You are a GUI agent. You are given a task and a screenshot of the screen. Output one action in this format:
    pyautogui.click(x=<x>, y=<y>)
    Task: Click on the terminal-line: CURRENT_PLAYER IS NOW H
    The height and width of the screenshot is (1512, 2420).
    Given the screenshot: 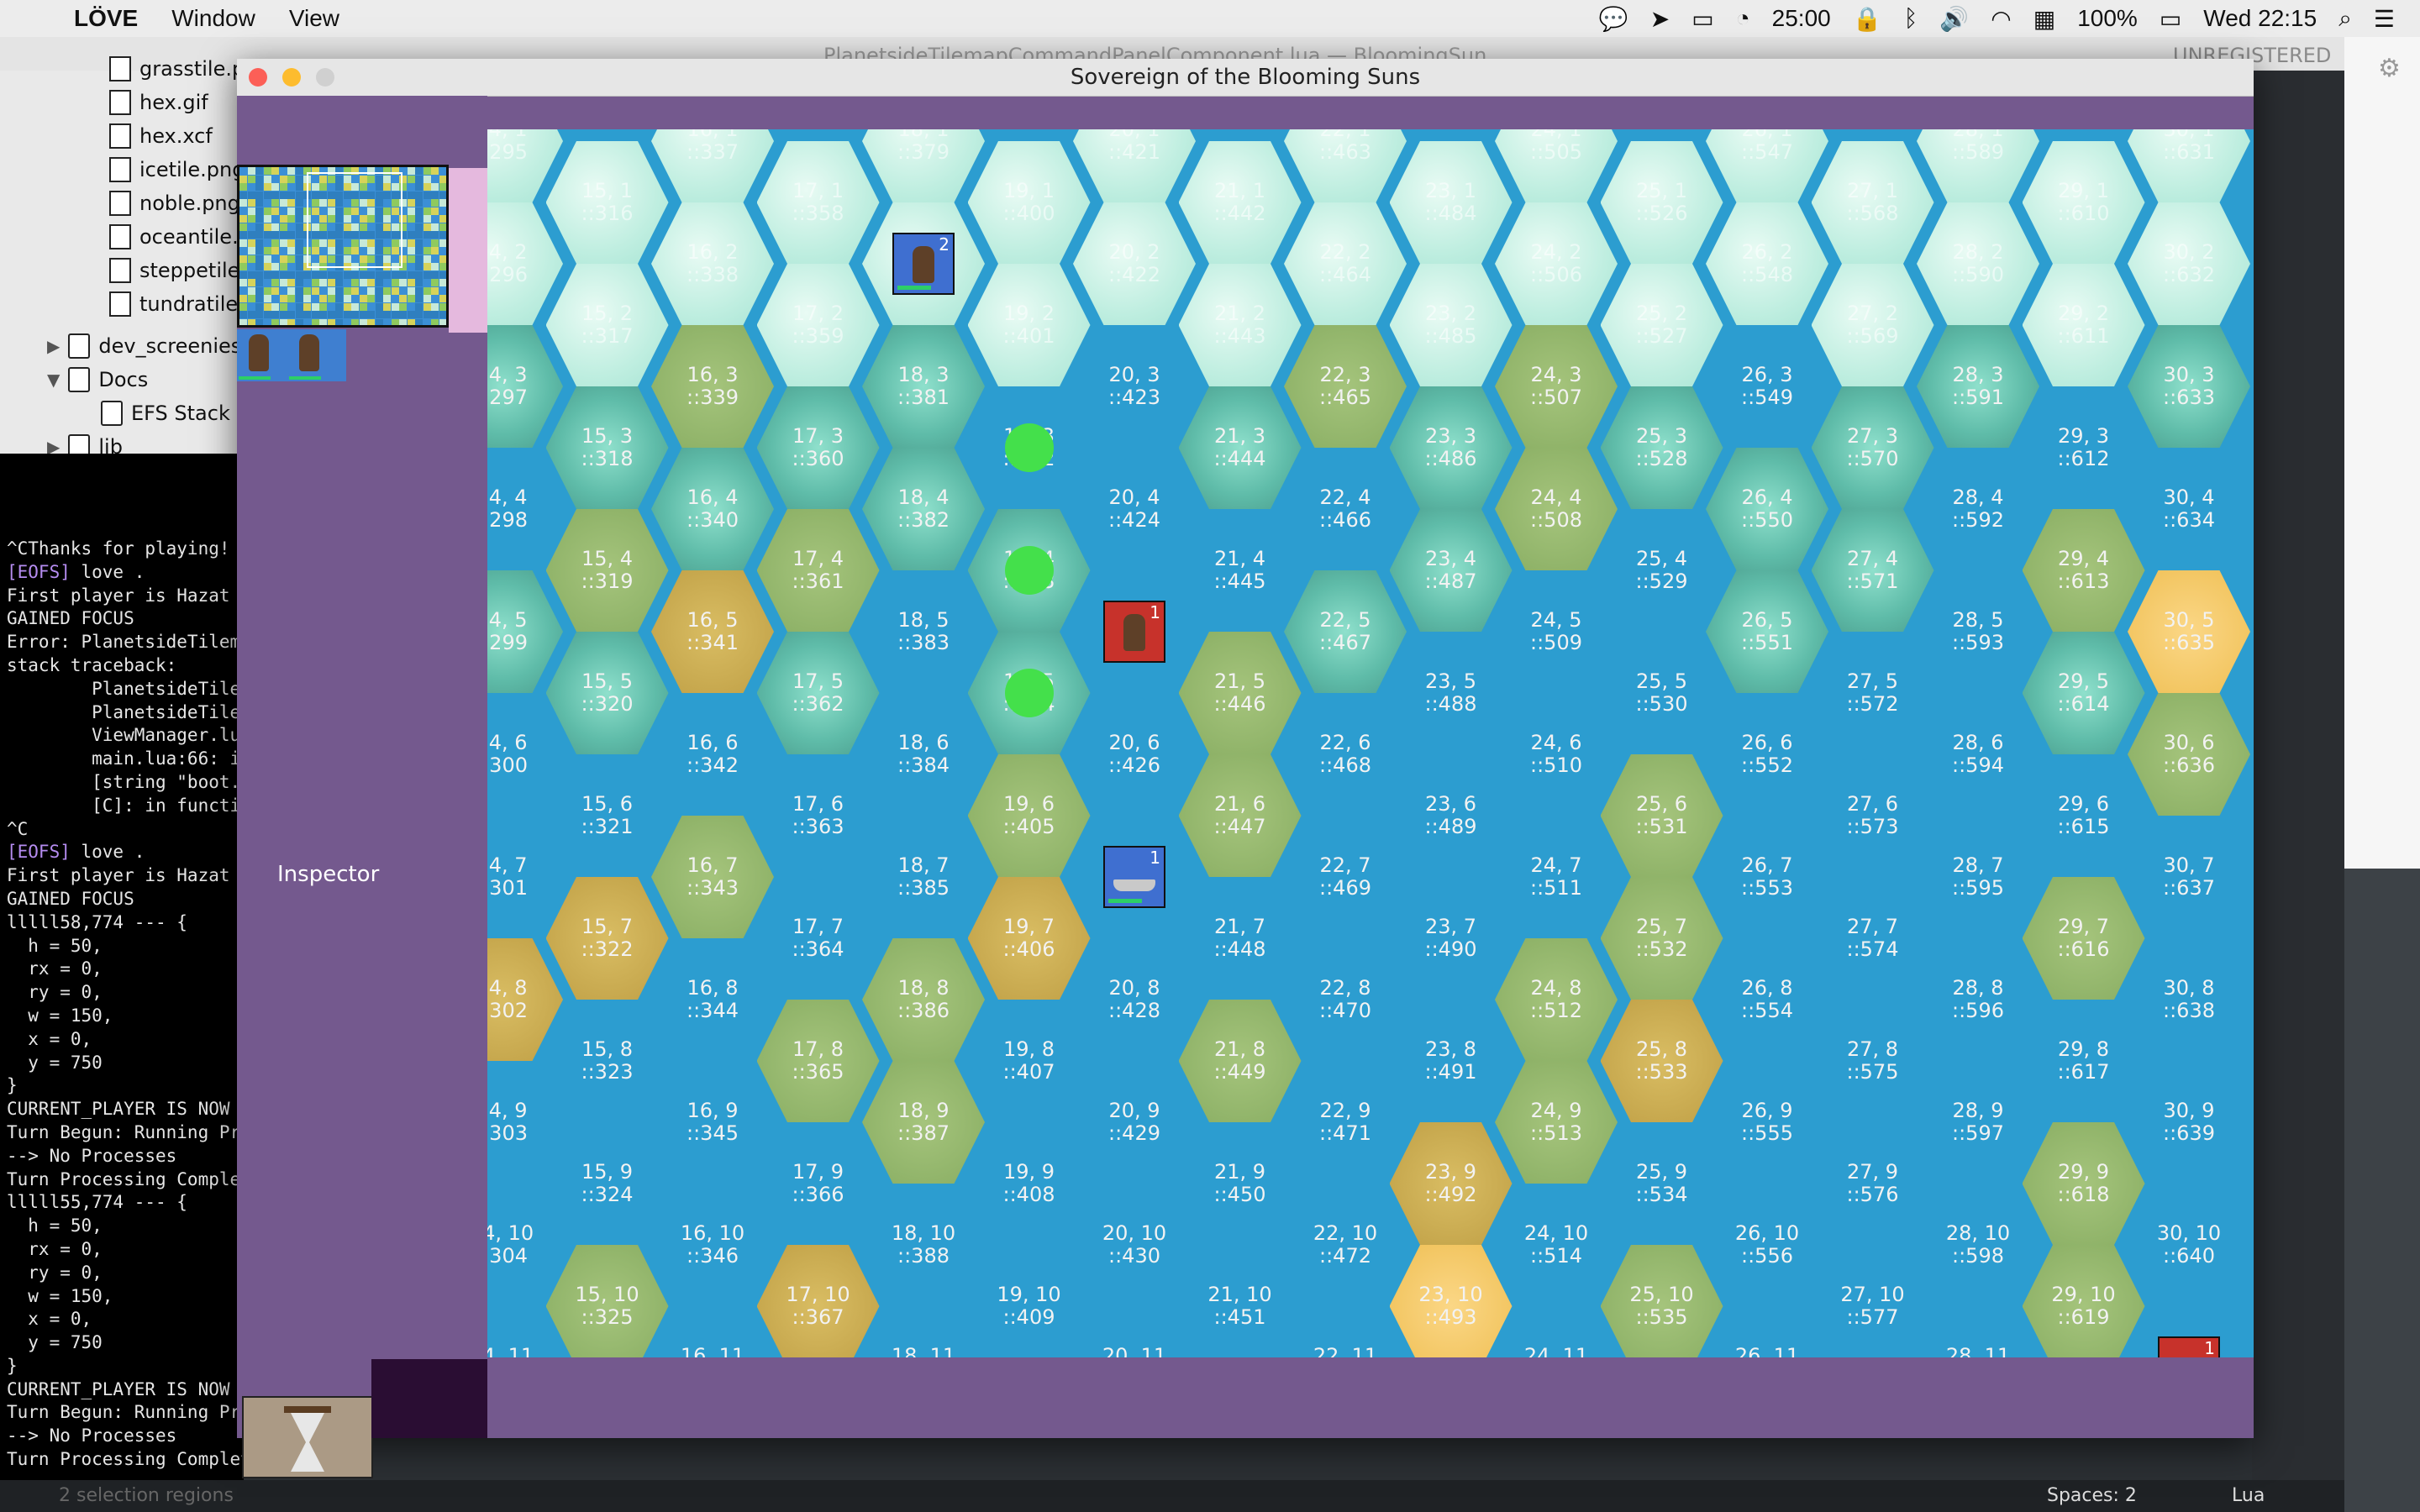 What is the action you would take?
    pyautogui.click(x=125, y=1109)
    